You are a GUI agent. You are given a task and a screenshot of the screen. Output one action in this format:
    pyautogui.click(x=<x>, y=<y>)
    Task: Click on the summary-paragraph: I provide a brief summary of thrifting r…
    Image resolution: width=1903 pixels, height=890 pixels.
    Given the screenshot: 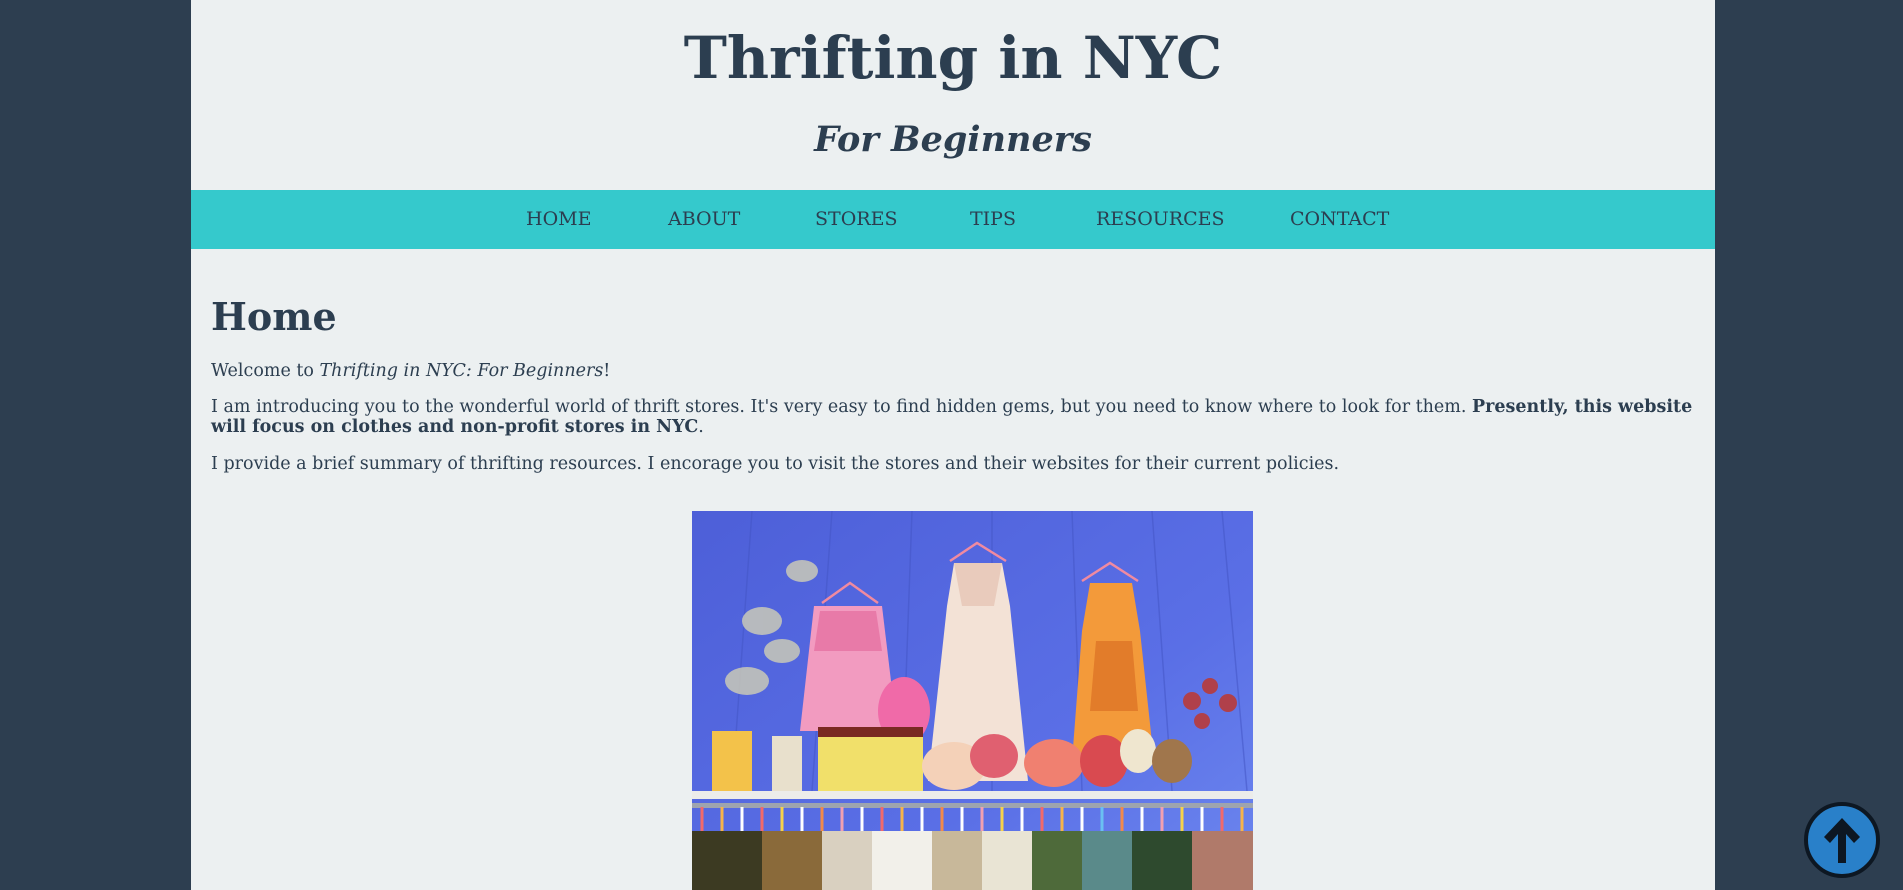 What is the action you would take?
    pyautogui.click(x=775, y=464)
    